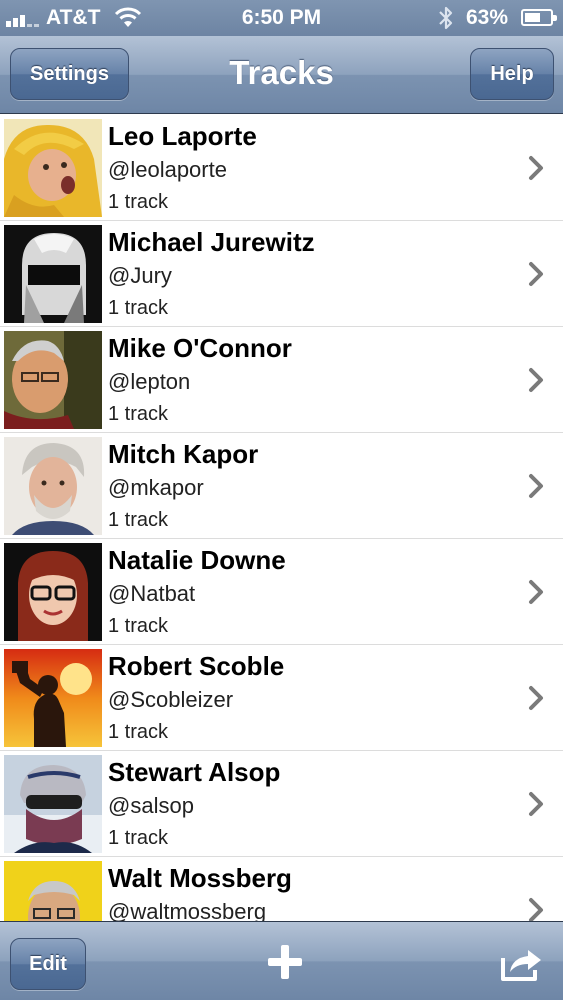  What do you see at coordinates (140, 275) in the screenshot?
I see `track-handle: @Jury` at bounding box center [140, 275].